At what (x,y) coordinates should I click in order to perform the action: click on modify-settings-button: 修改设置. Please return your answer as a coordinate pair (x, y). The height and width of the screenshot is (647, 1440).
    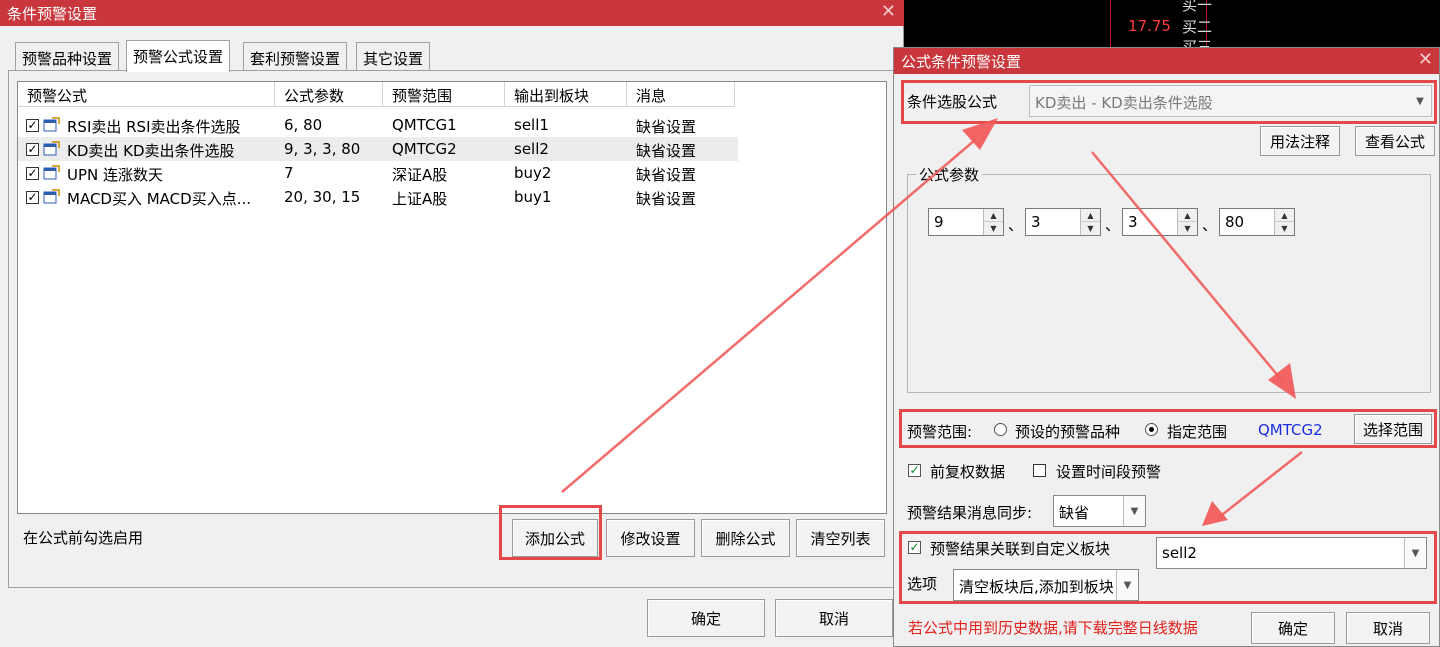
    Looking at the image, I should click on (650, 538).